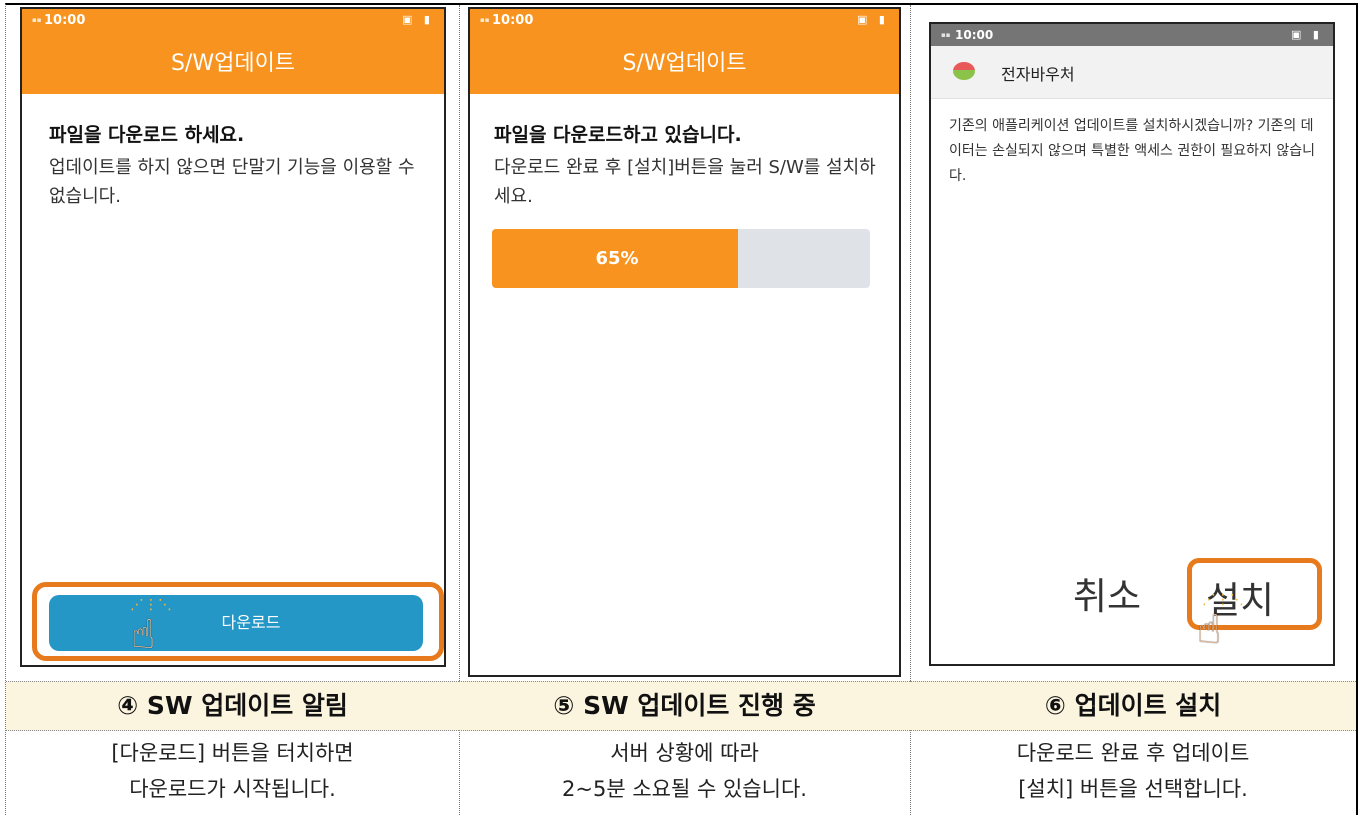 Image resolution: width=1366 pixels, height=815 pixels. Describe the element at coordinates (147, 135) in the screenshot. I see `message-heading: 파일을 다운로드 하세요.` at that location.